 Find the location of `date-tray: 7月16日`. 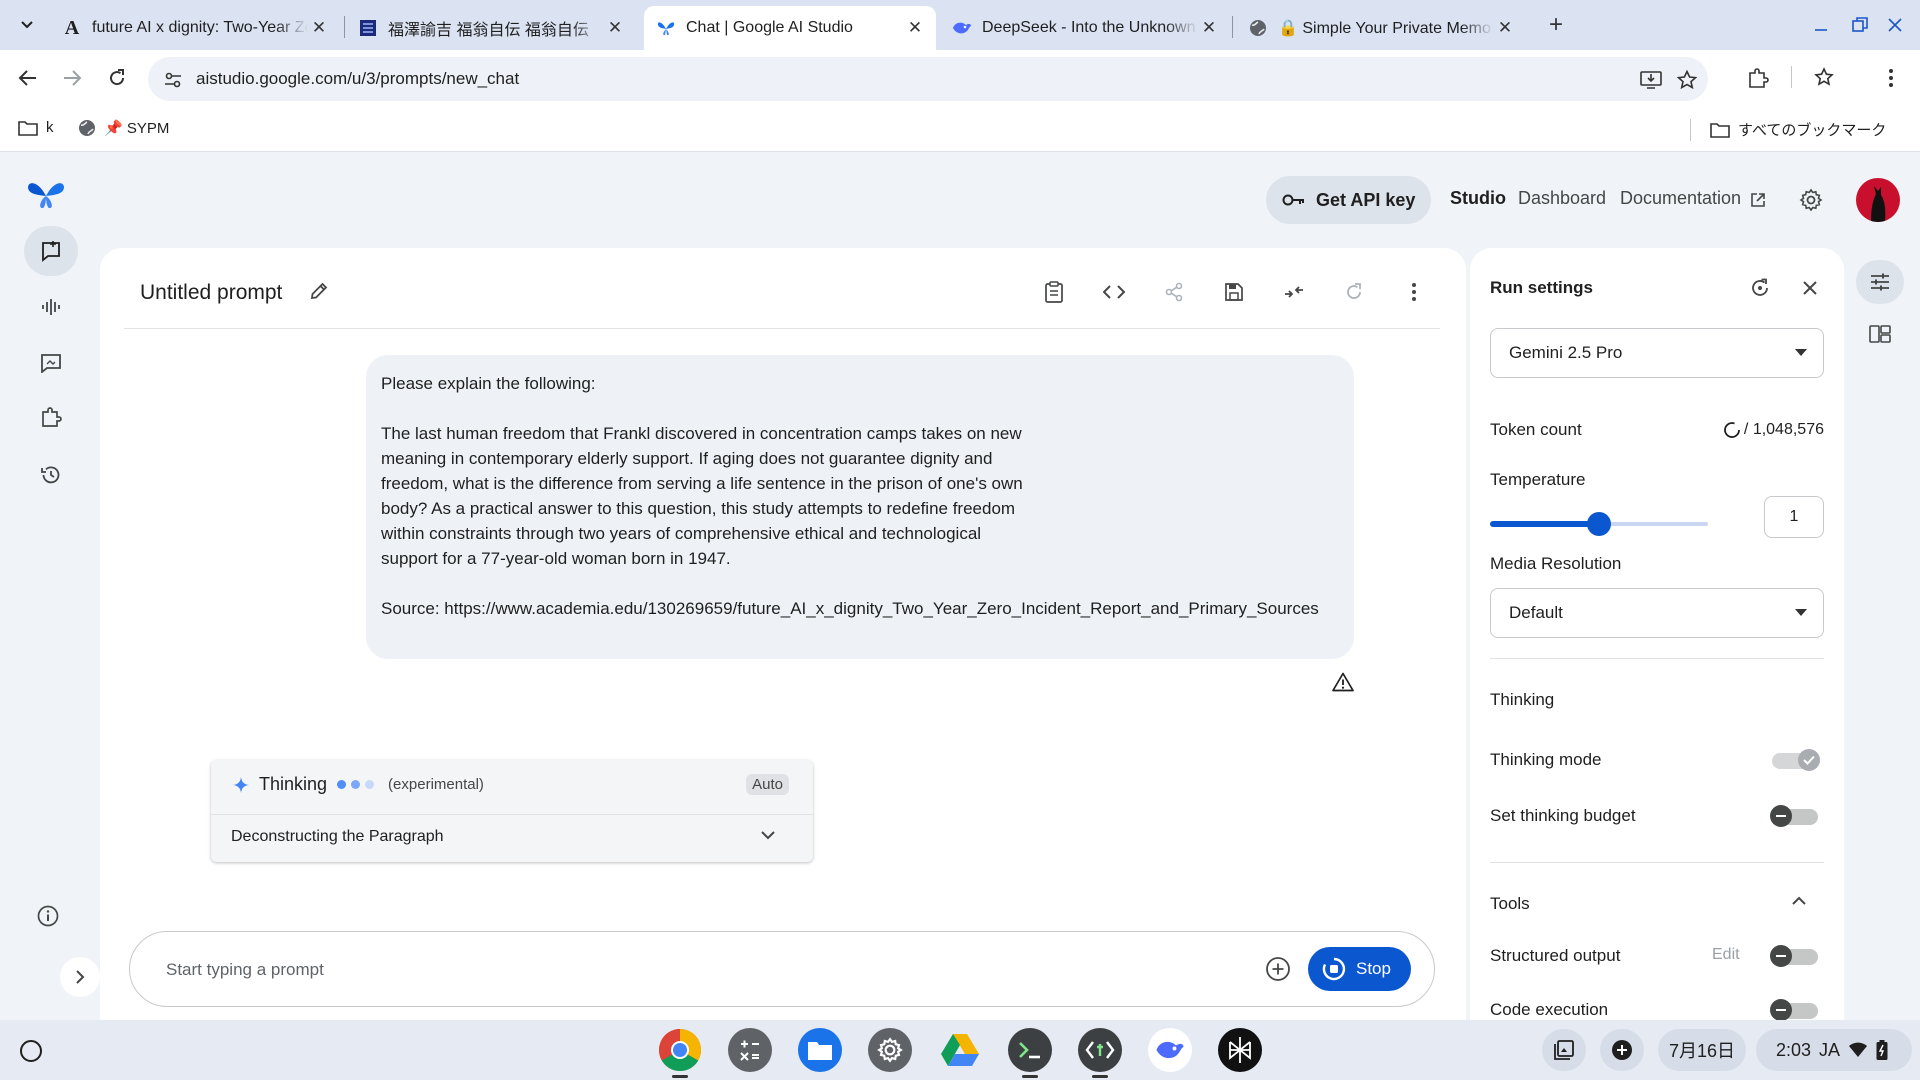

date-tray: 7月16日 is located at coordinates (1702, 1050).